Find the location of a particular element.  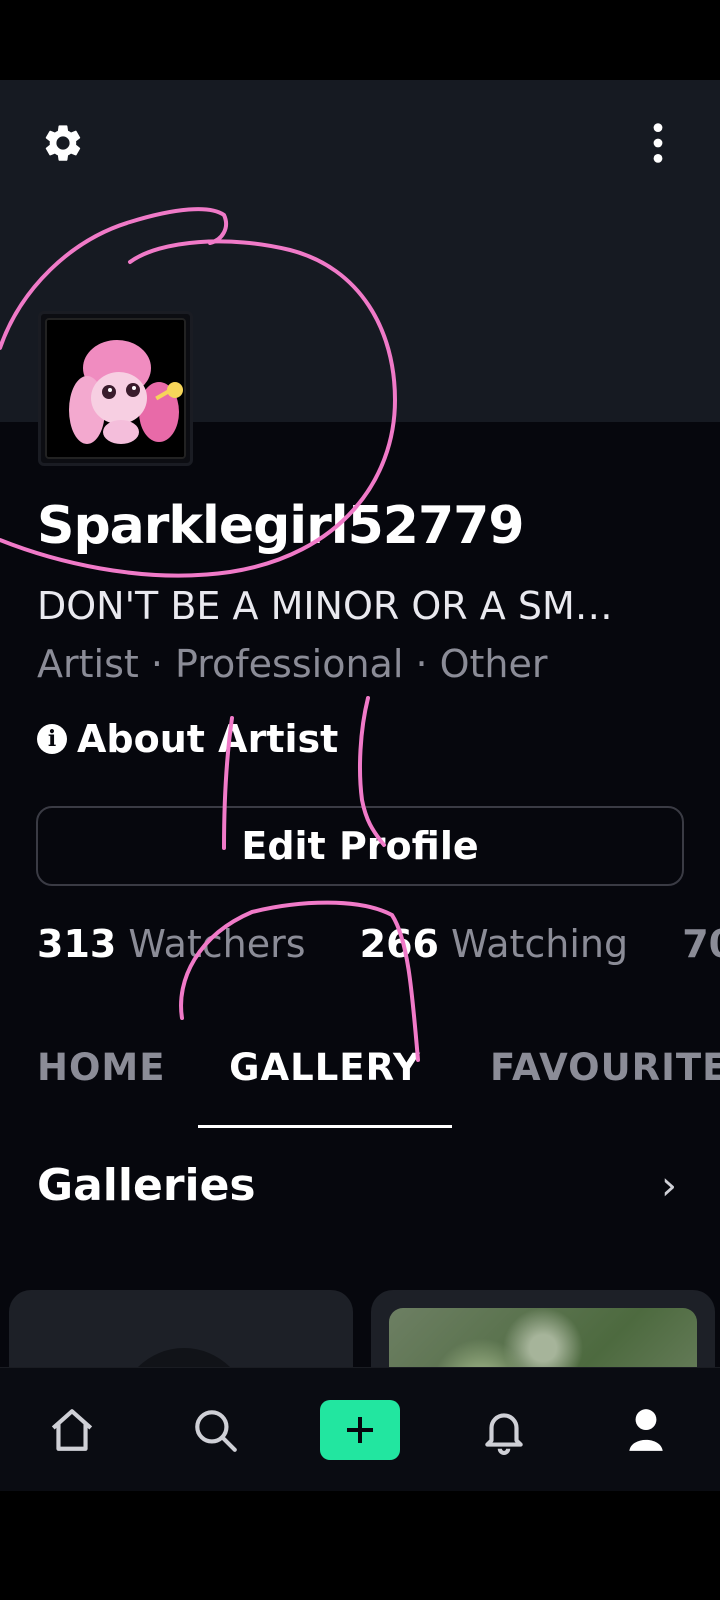

stat-number: 266 is located at coordinates (399, 944).